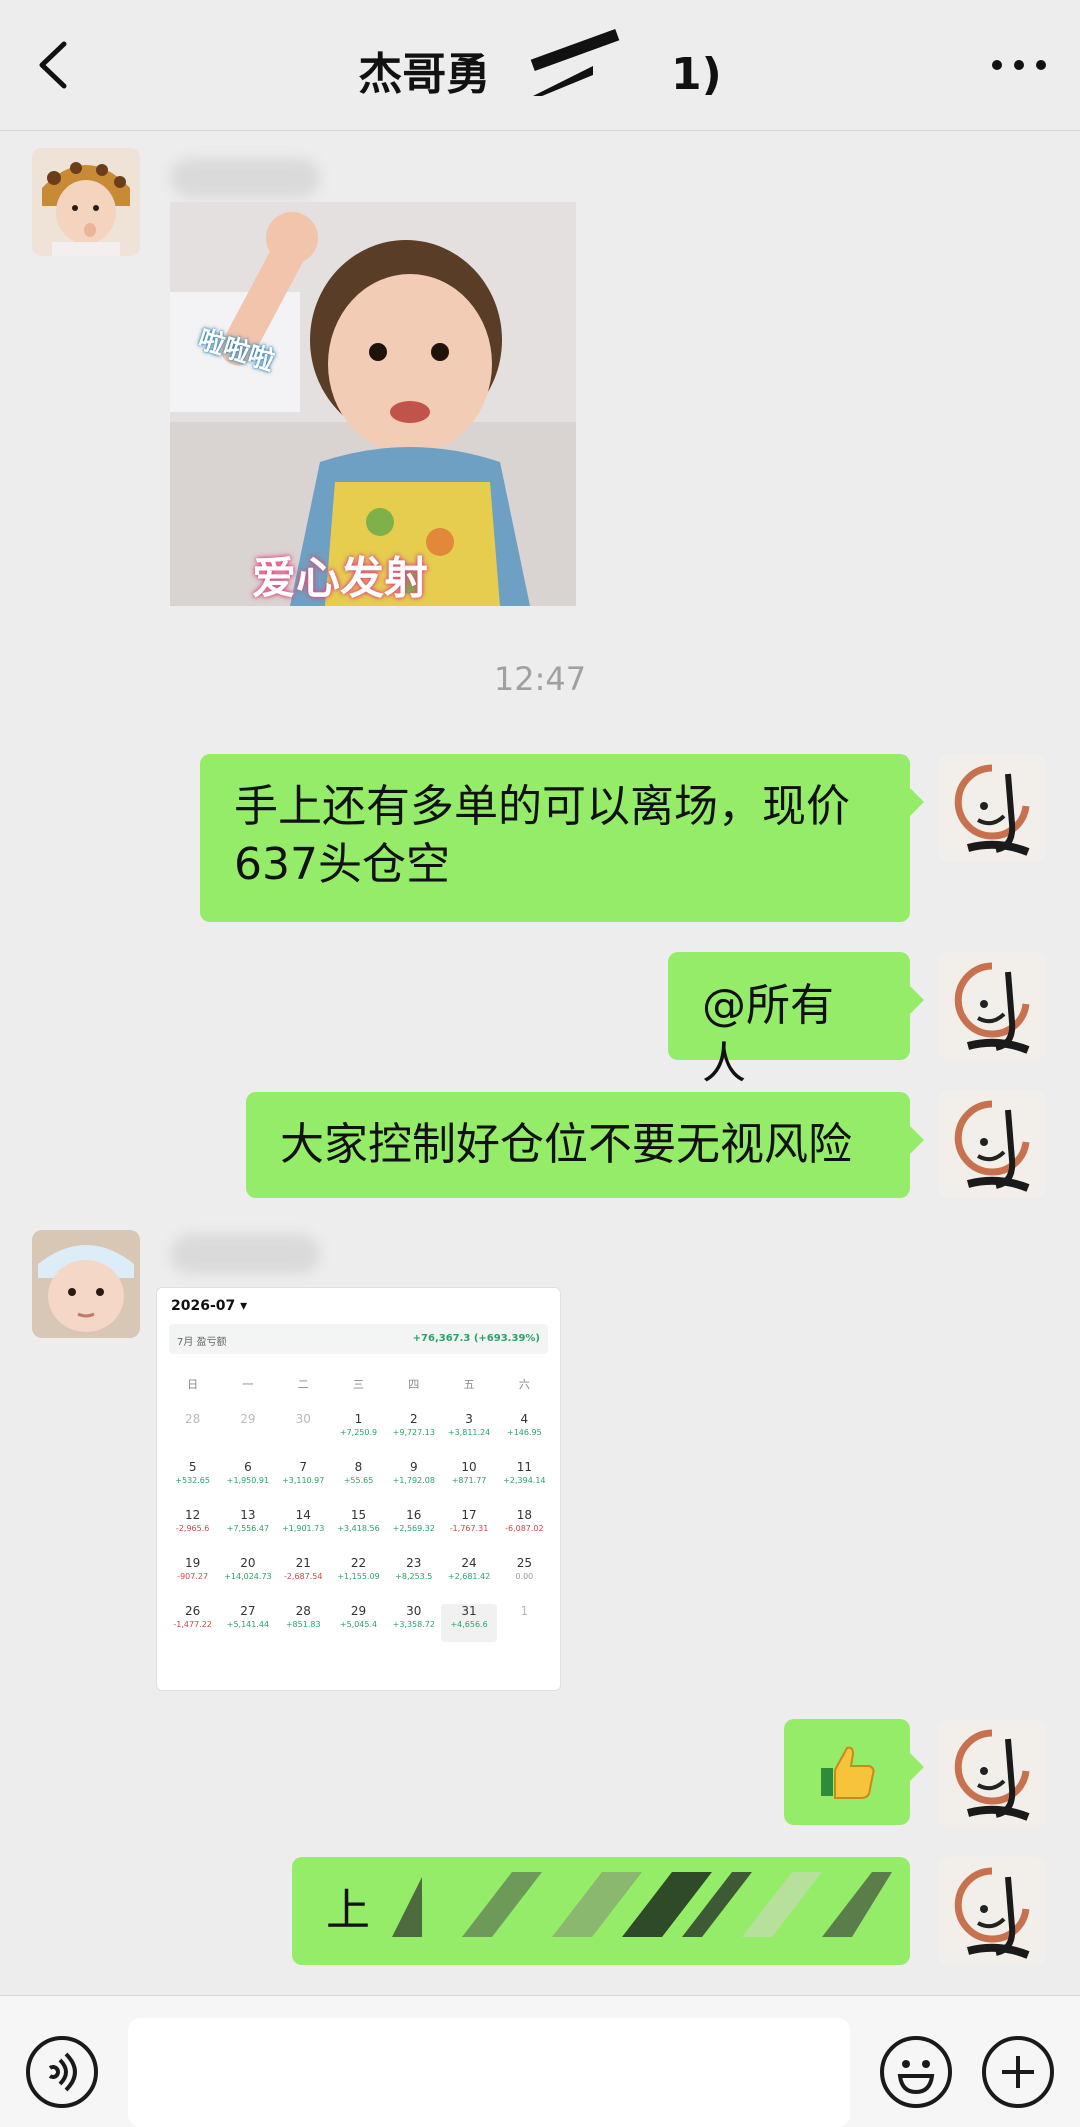  Describe the element at coordinates (209, 1306) in the screenshot. I see `calendar-month: 2026-07 ▾` at that location.